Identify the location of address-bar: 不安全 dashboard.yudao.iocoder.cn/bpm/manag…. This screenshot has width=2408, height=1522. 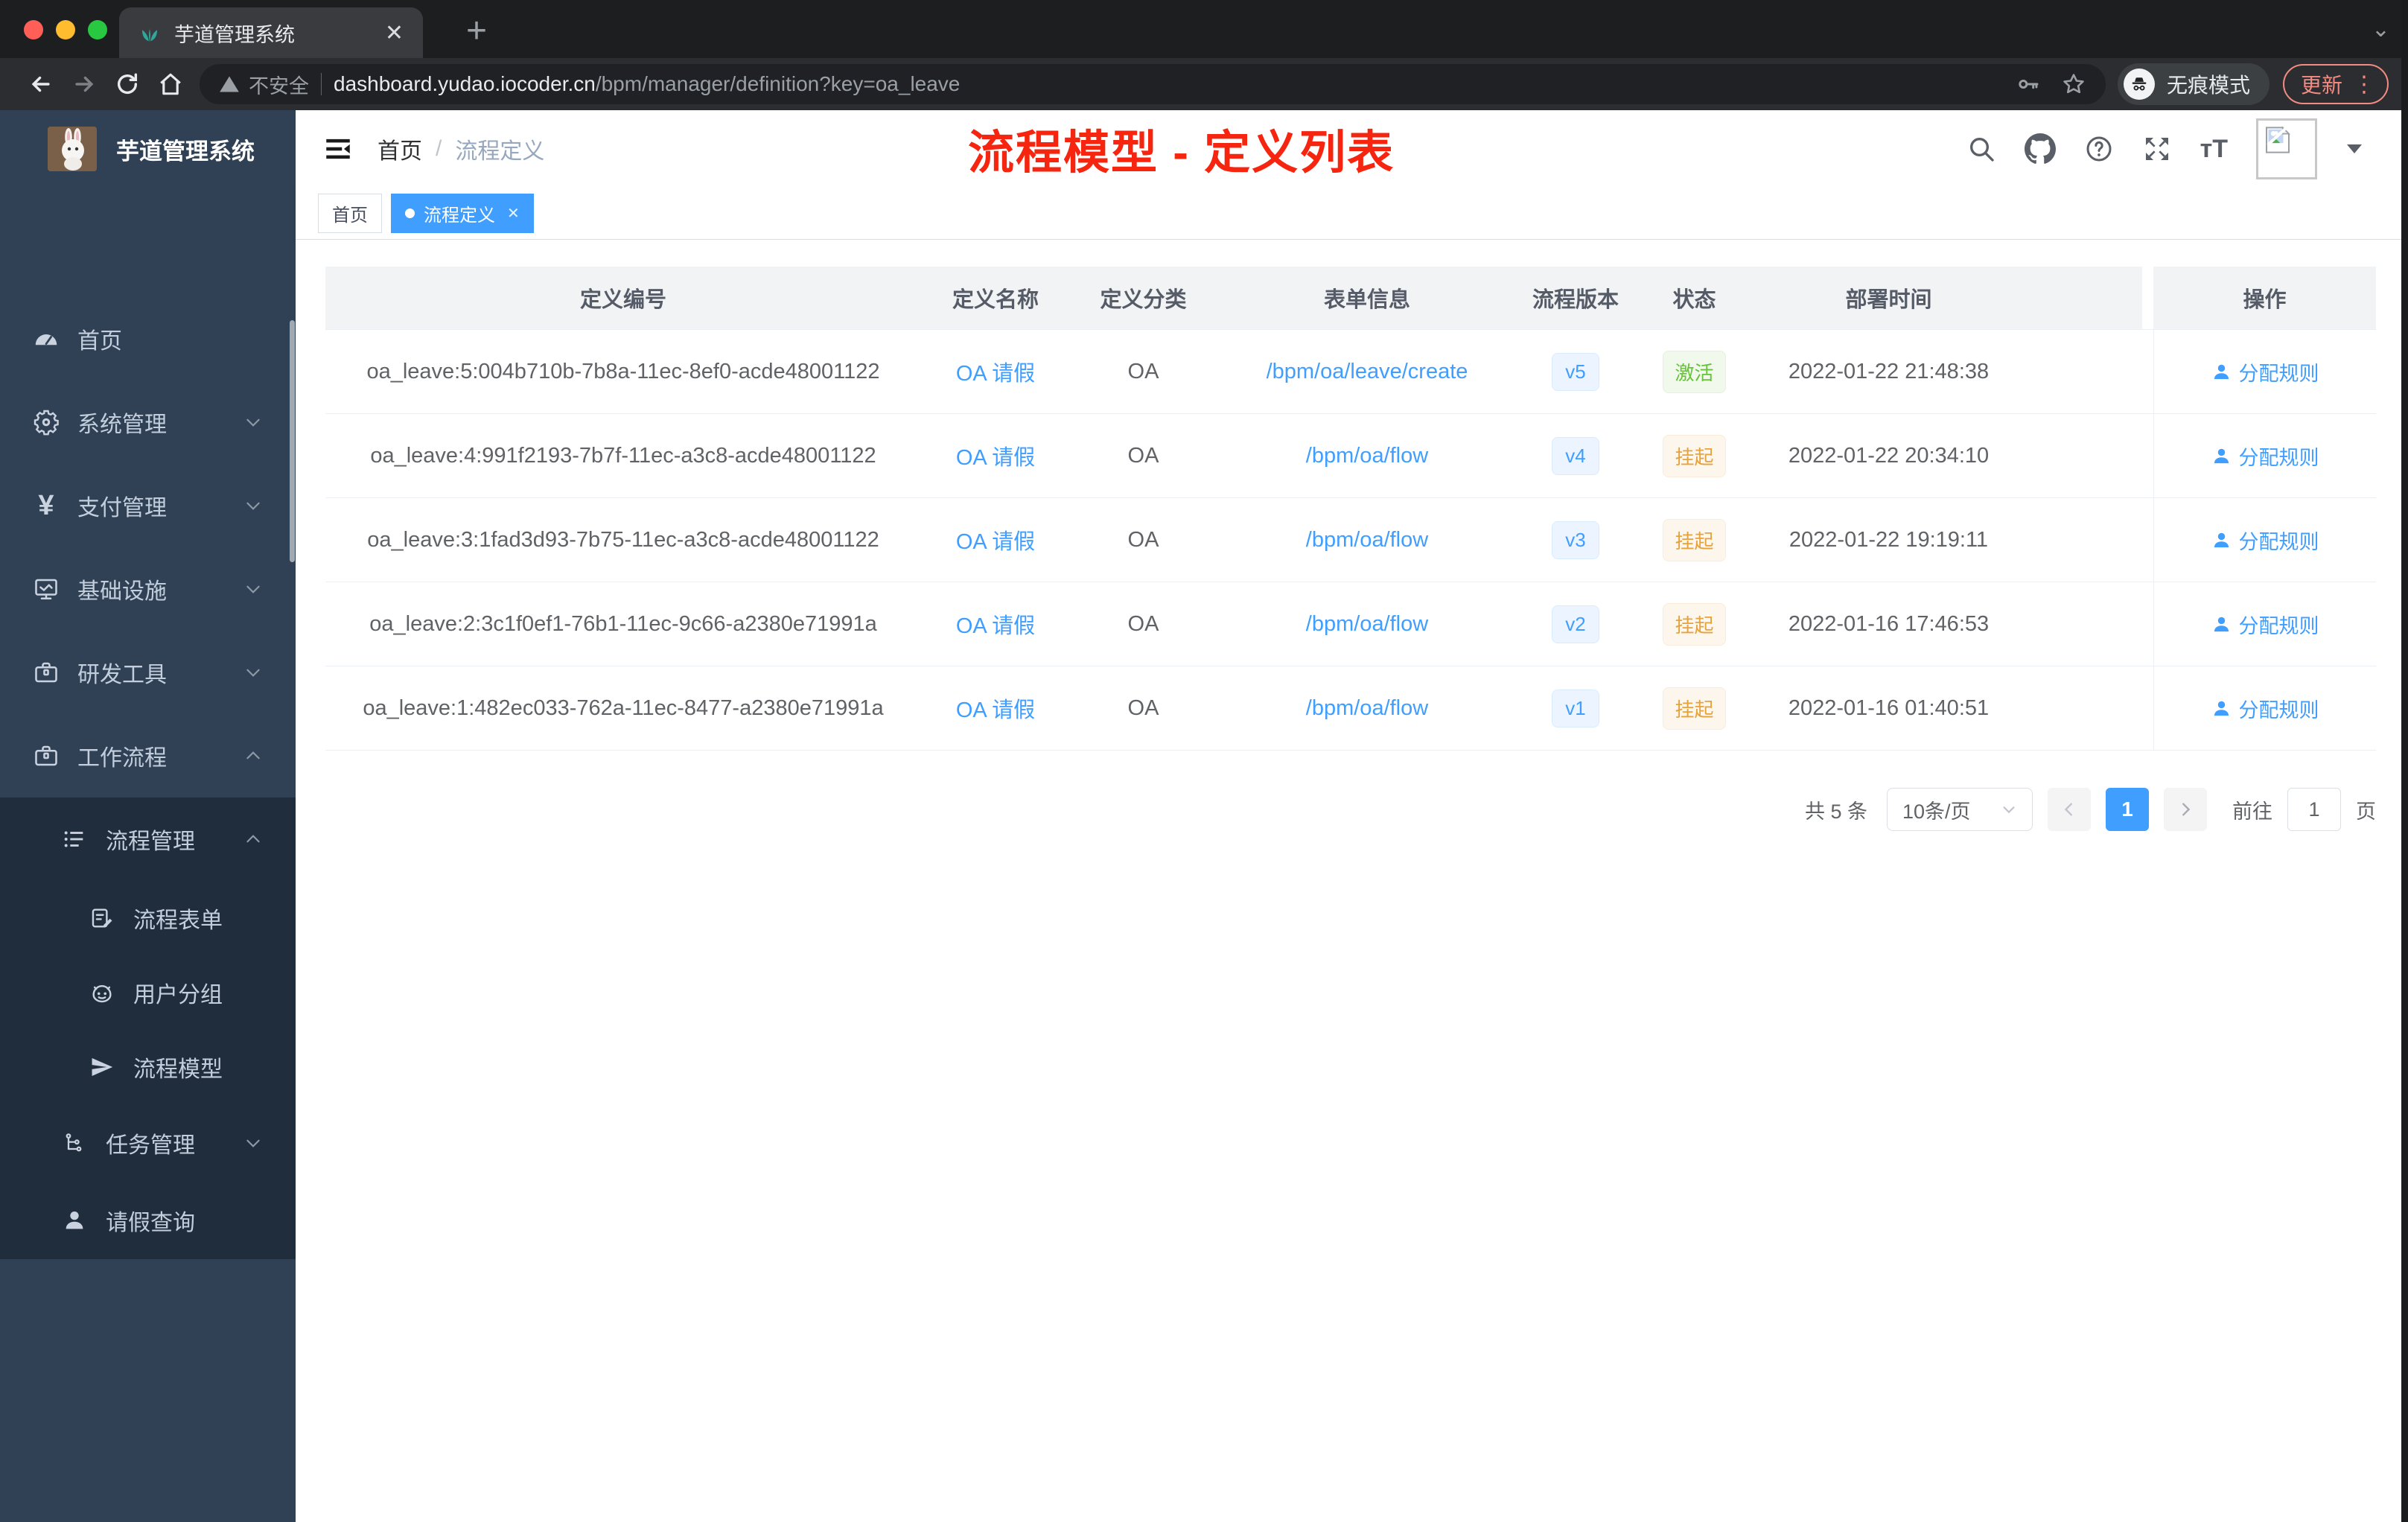
(1153, 84).